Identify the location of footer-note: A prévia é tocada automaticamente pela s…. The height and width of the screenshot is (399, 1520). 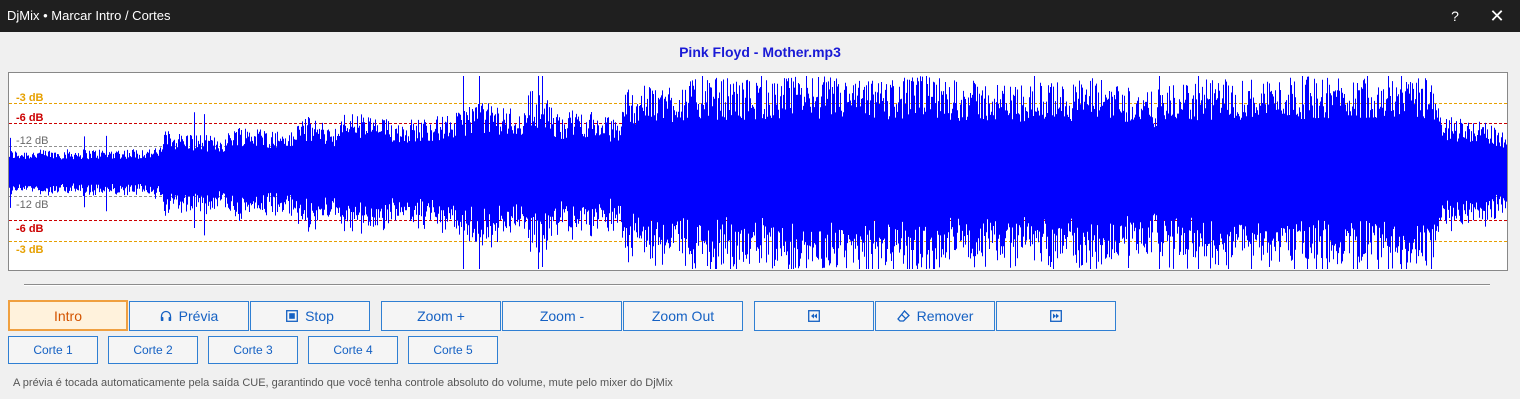
(343, 383).